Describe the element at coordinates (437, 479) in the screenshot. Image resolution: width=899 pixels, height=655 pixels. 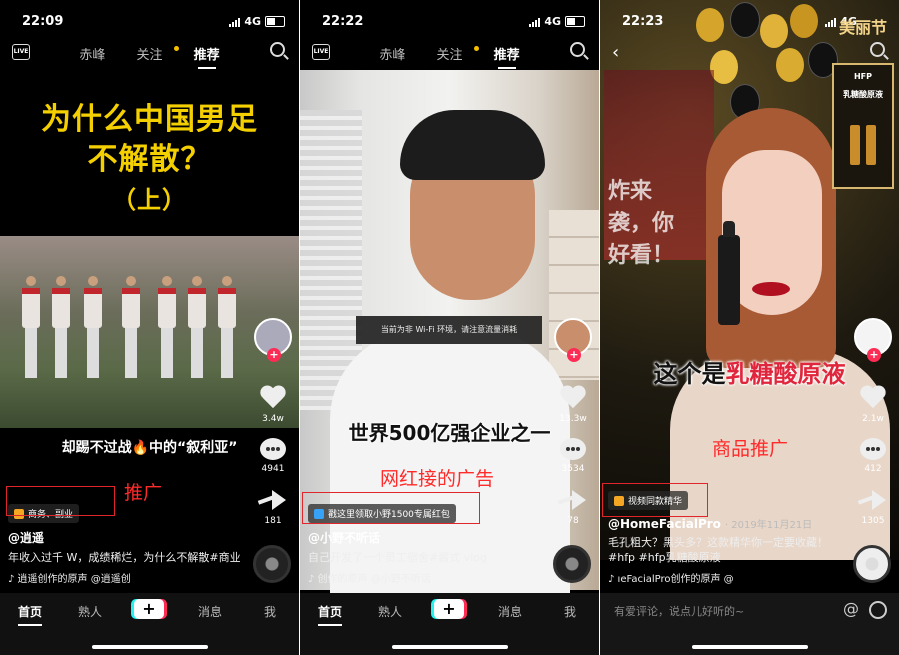
I see `annotation-label: 网红接的广告` at that location.